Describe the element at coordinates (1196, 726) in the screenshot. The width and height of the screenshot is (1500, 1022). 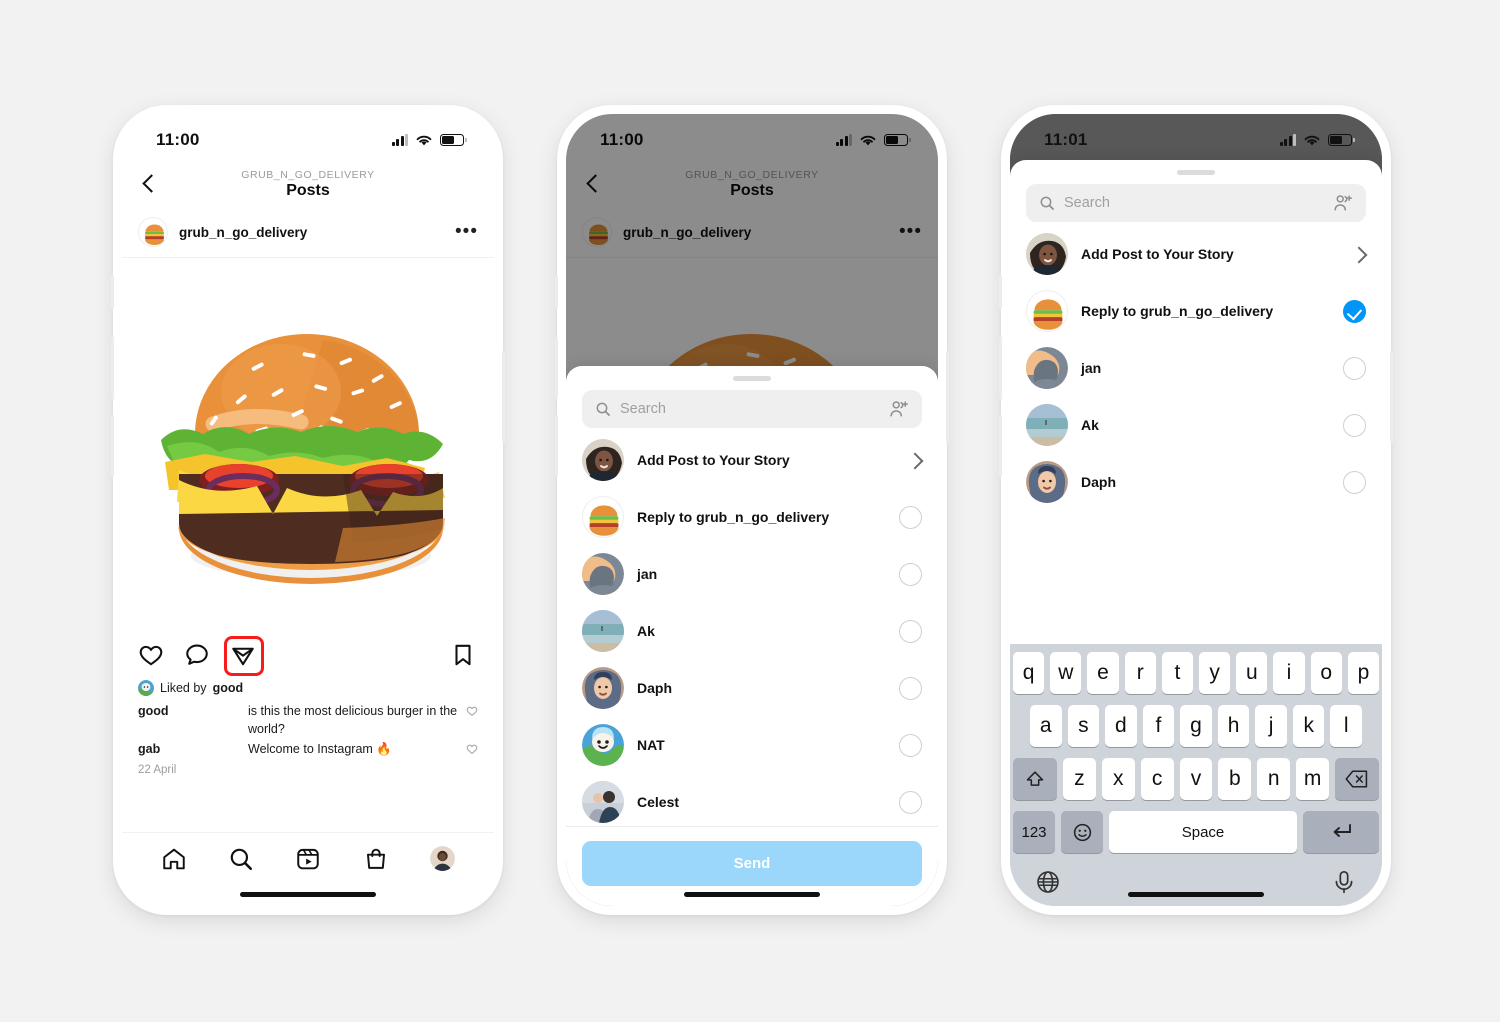
I see `key-g: g` at that location.